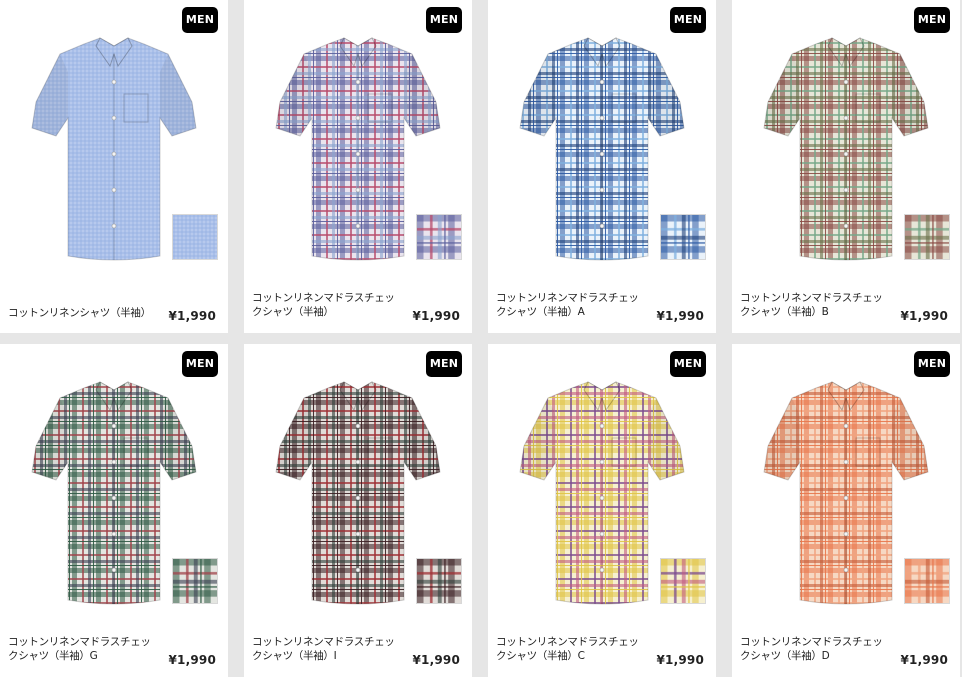  I want to click on product-name: コットンリネンマドラスチェックシャツ（半袖）C, so click(570, 649).